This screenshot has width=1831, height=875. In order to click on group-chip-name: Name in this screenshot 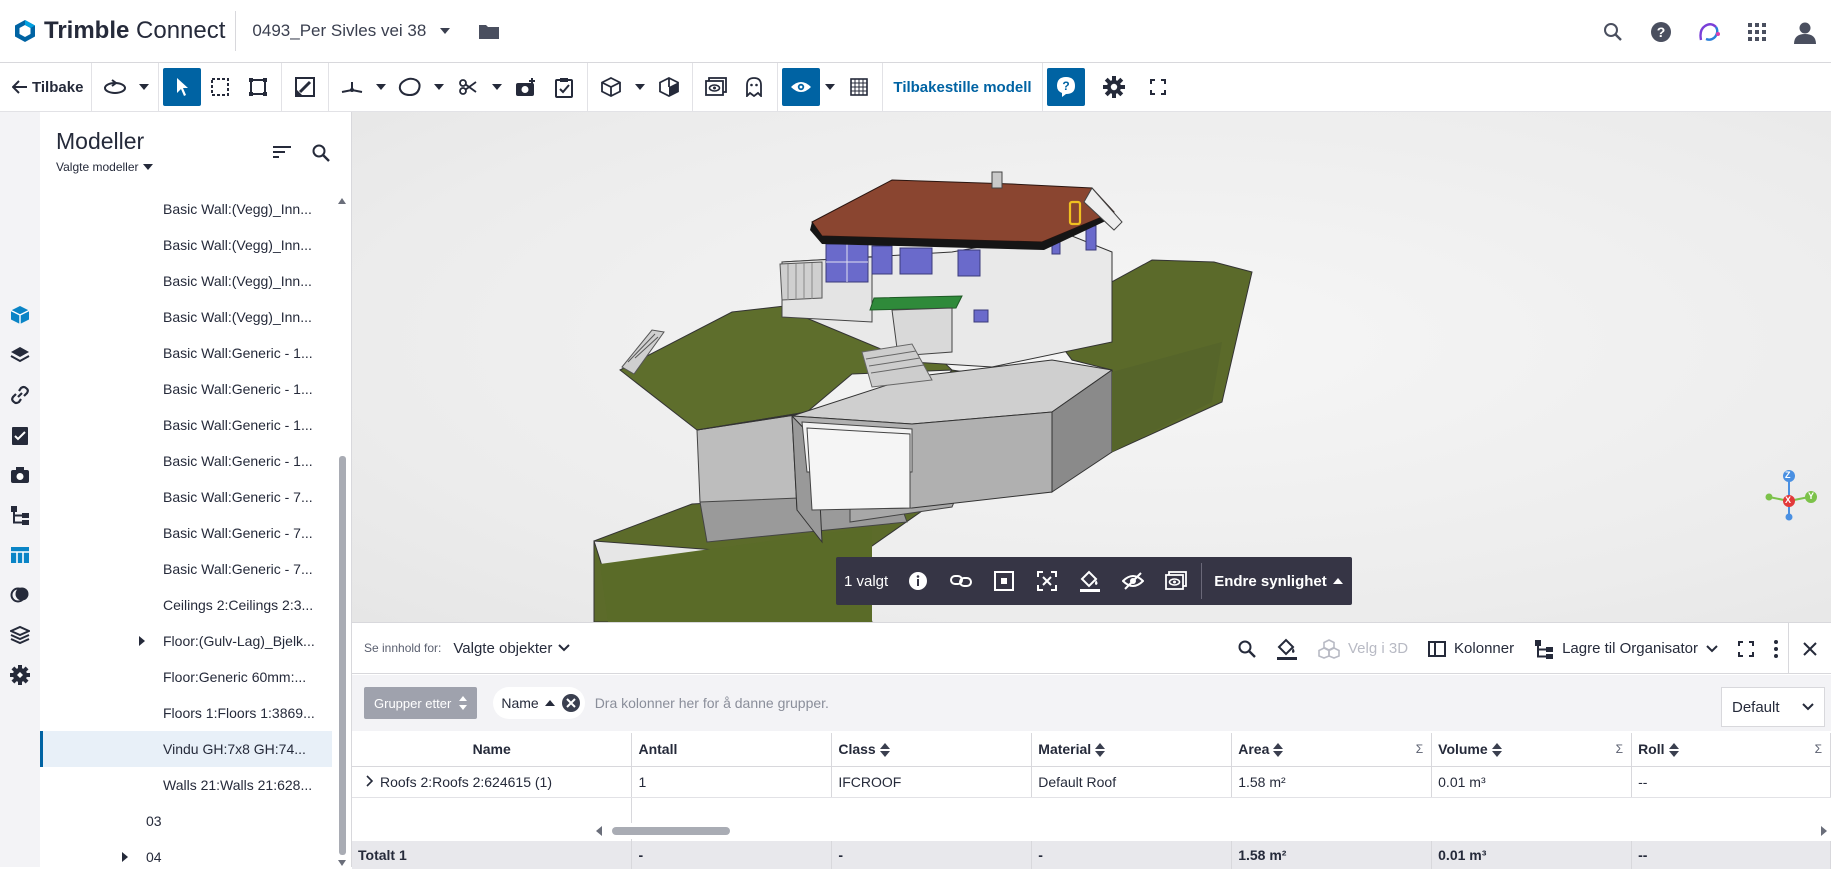, I will do `click(539, 703)`.